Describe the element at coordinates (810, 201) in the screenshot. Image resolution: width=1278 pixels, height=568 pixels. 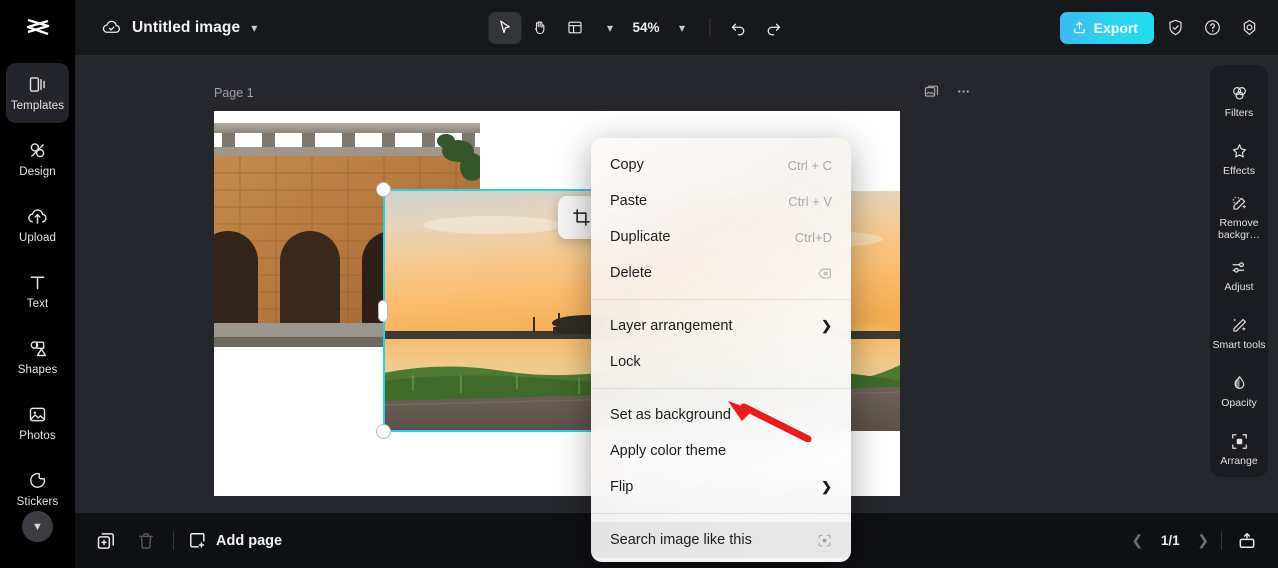
I see `menu-item-shortcut: Ctrl + V` at that location.